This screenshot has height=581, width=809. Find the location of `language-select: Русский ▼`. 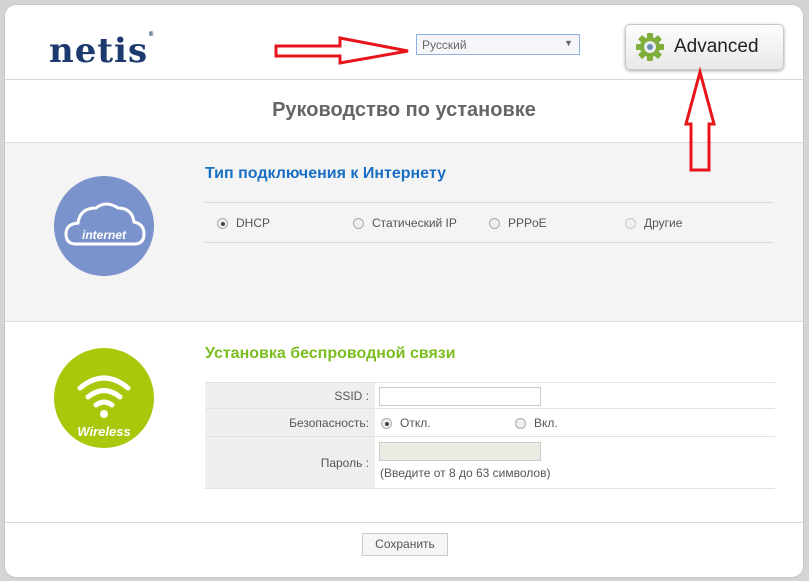

language-select: Русский ▼ is located at coordinates (498, 44).